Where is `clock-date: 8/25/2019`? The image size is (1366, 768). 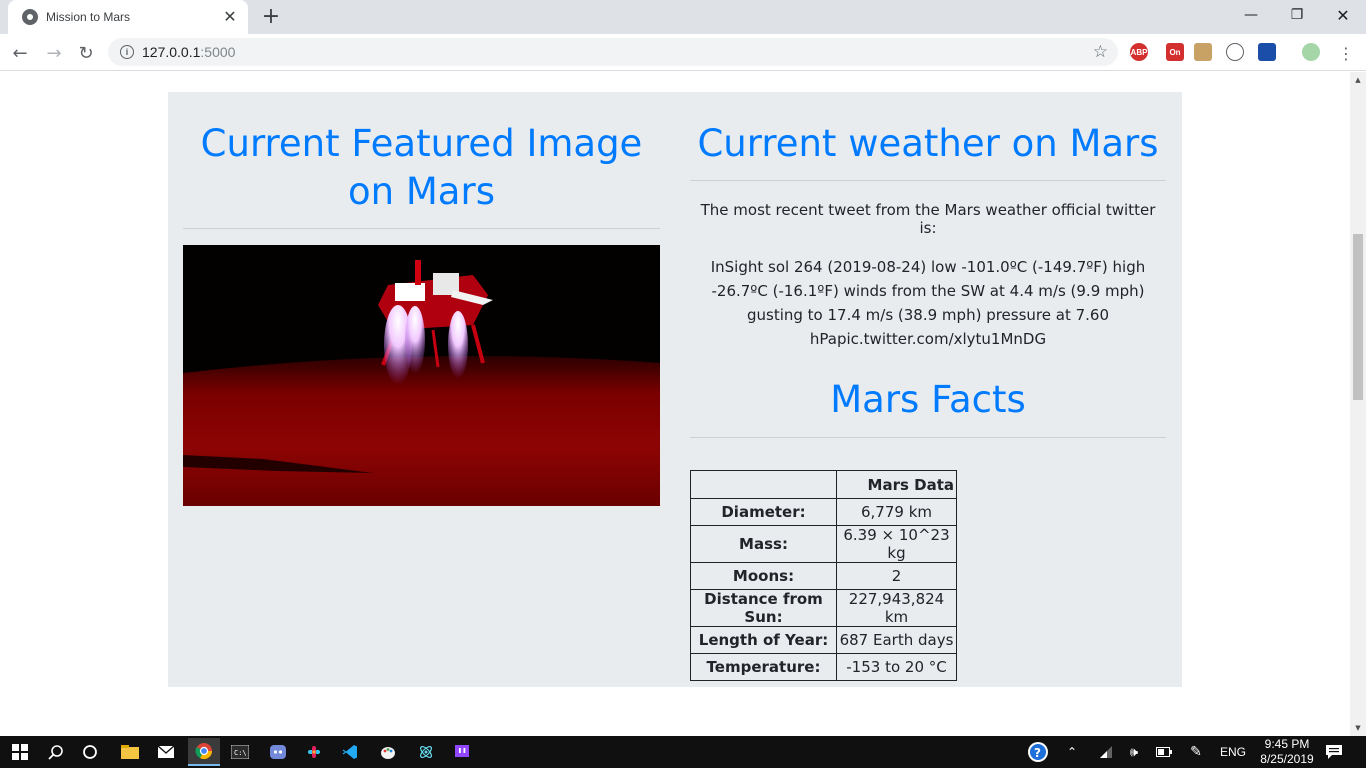 clock-date: 8/25/2019 is located at coordinates (1287, 759).